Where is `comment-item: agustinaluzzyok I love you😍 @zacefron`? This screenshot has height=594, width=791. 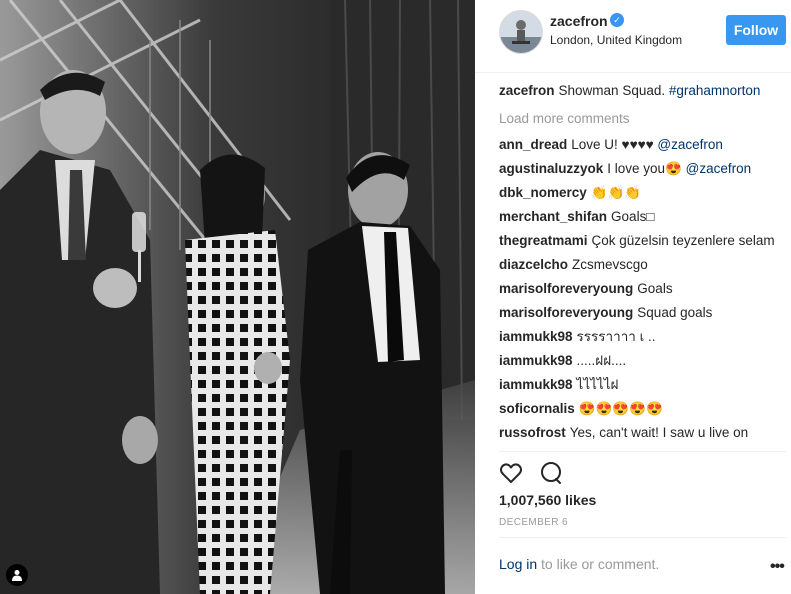
comment-item: agustinaluzzyok I love you😍 @zacefron is located at coordinates (643, 169).